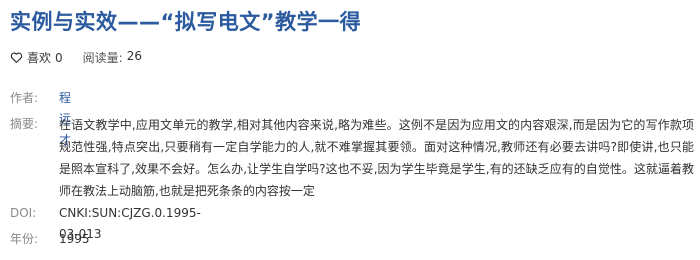  Describe the element at coordinates (134, 56) in the screenshot. I see `read-count-value: 26` at that location.